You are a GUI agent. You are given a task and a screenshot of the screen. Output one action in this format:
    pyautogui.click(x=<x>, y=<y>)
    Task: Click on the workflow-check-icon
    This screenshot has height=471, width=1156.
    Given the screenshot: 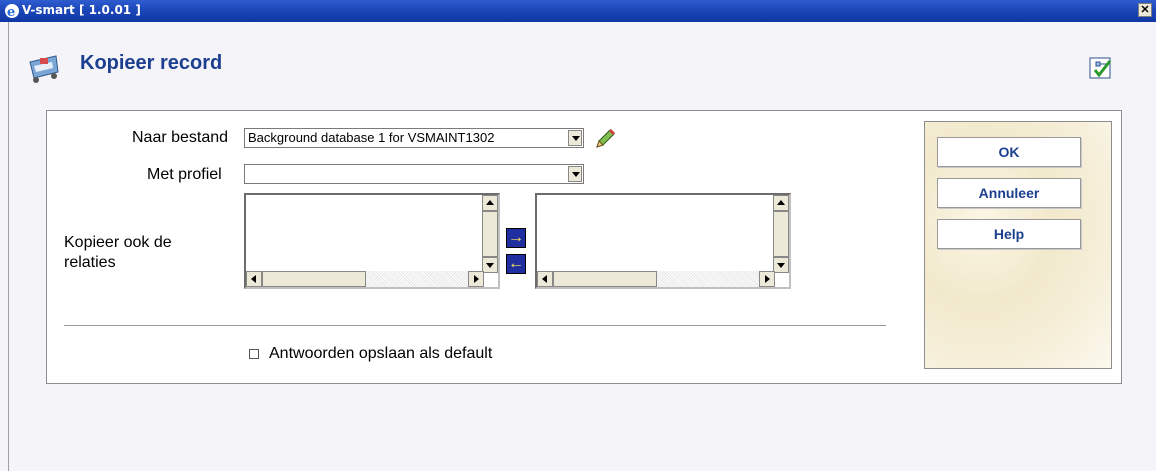 What is the action you would take?
    pyautogui.click(x=1101, y=68)
    